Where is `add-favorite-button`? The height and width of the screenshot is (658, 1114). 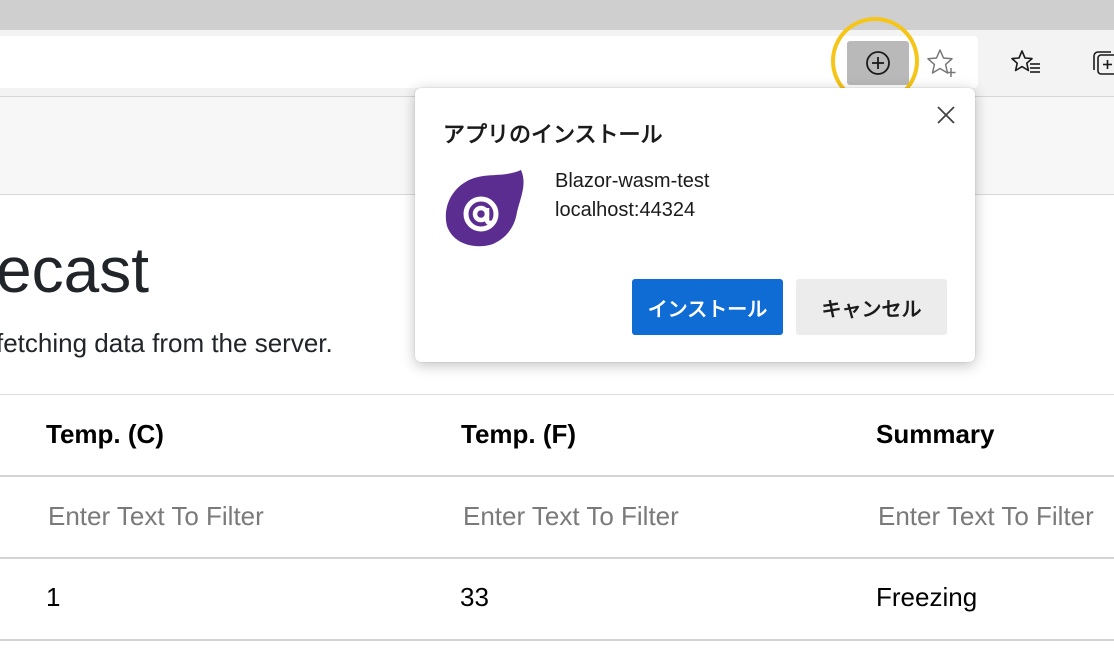 add-favorite-button is located at coordinates (942, 63).